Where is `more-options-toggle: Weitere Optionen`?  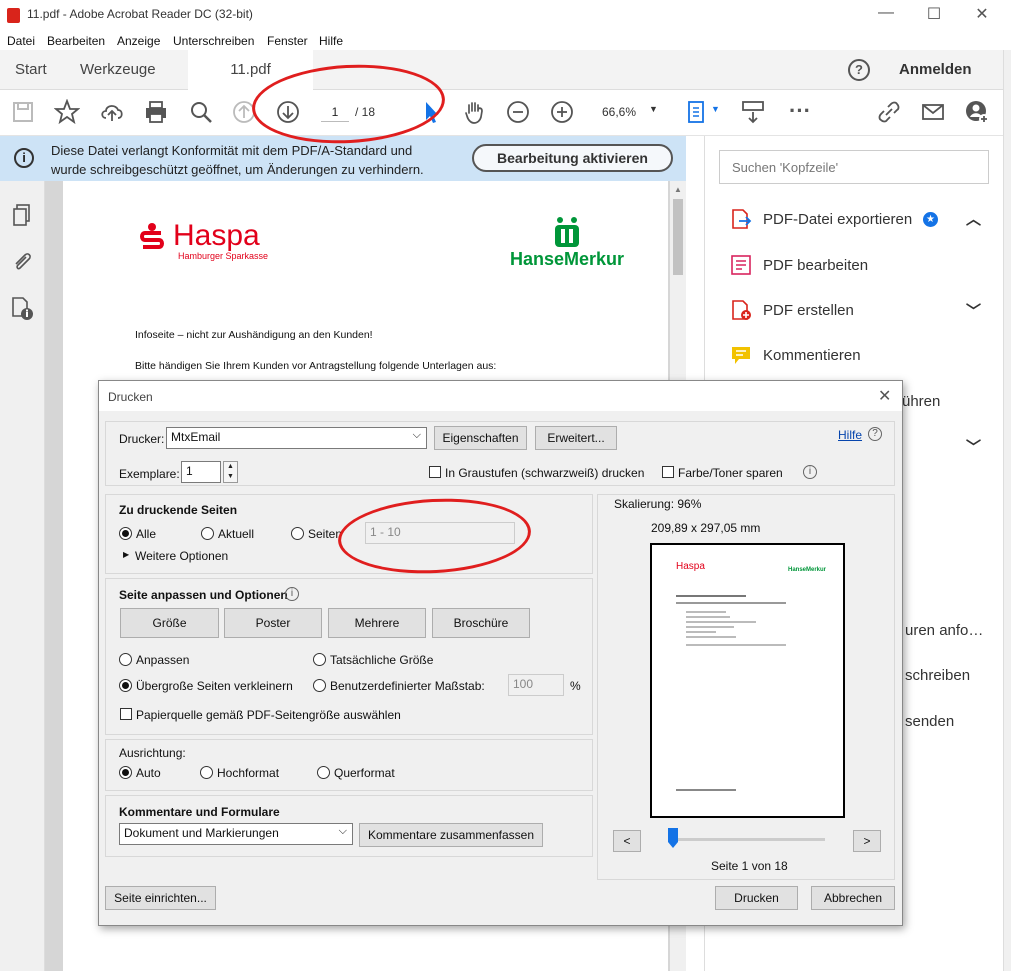
more-options-toggle: Weitere Optionen is located at coordinates (181, 556).